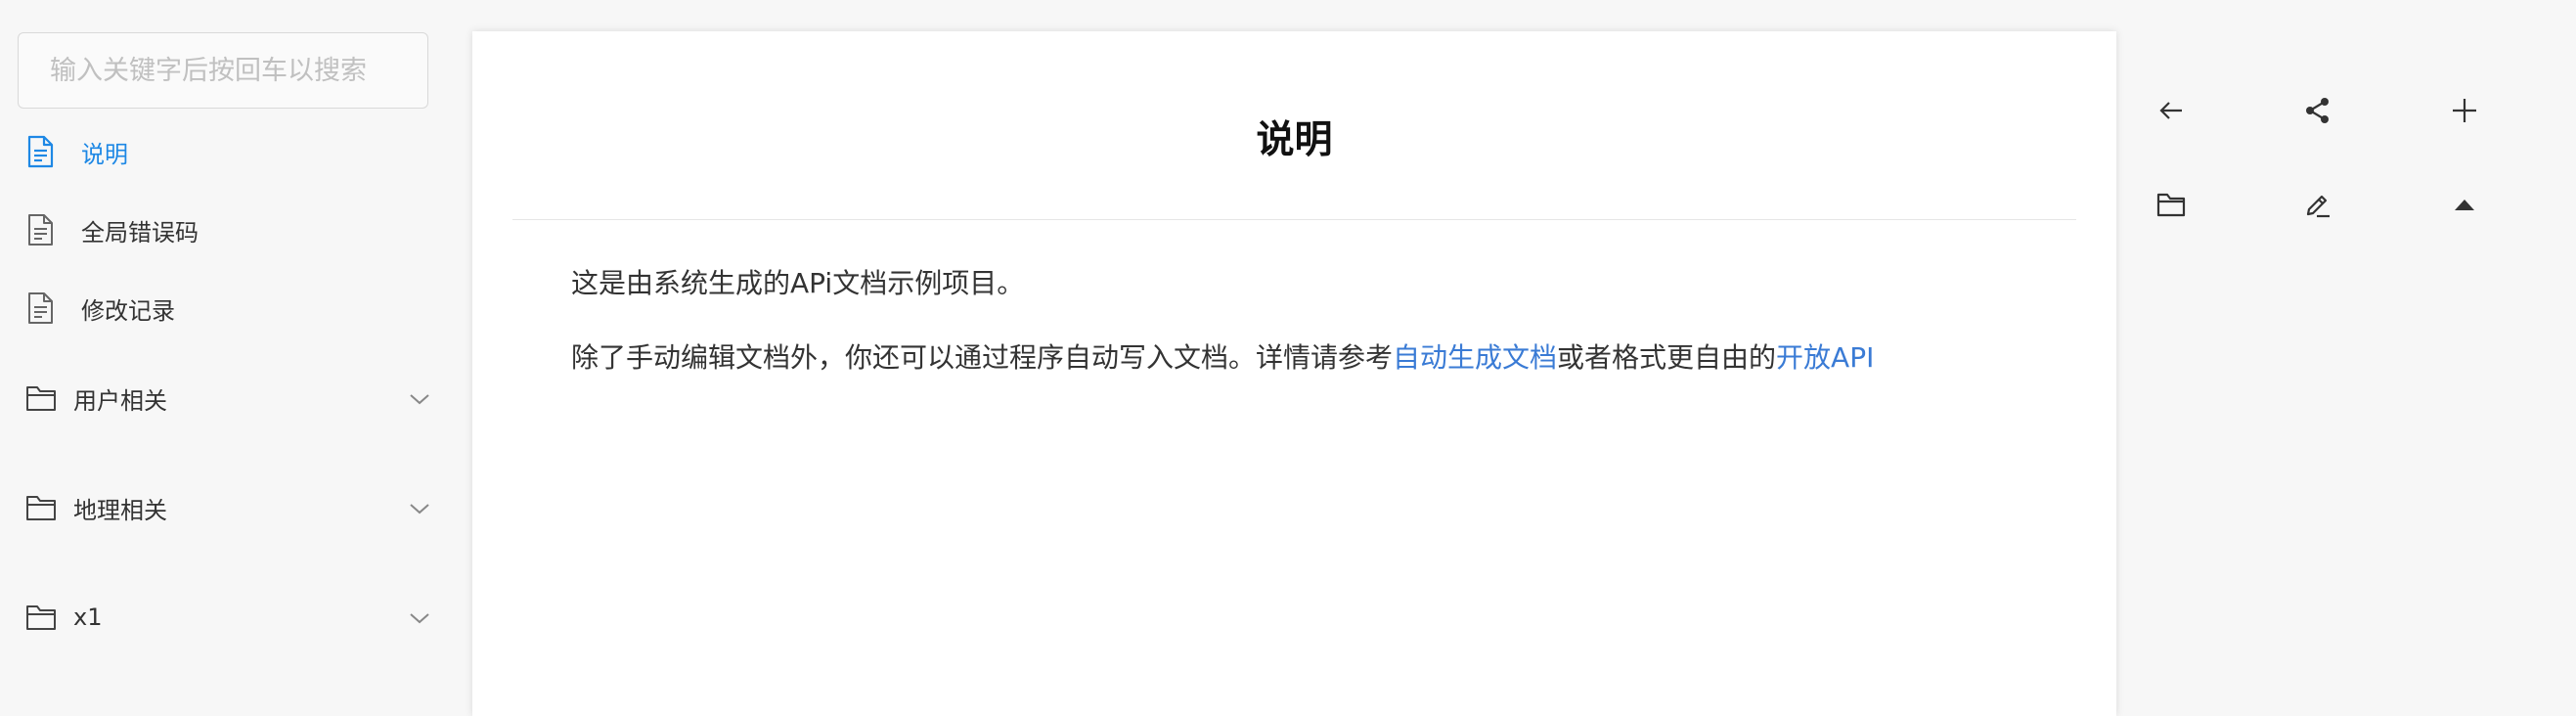 The width and height of the screenshot is (2576, 716). I want to click on add-button, so click(2464, 110).